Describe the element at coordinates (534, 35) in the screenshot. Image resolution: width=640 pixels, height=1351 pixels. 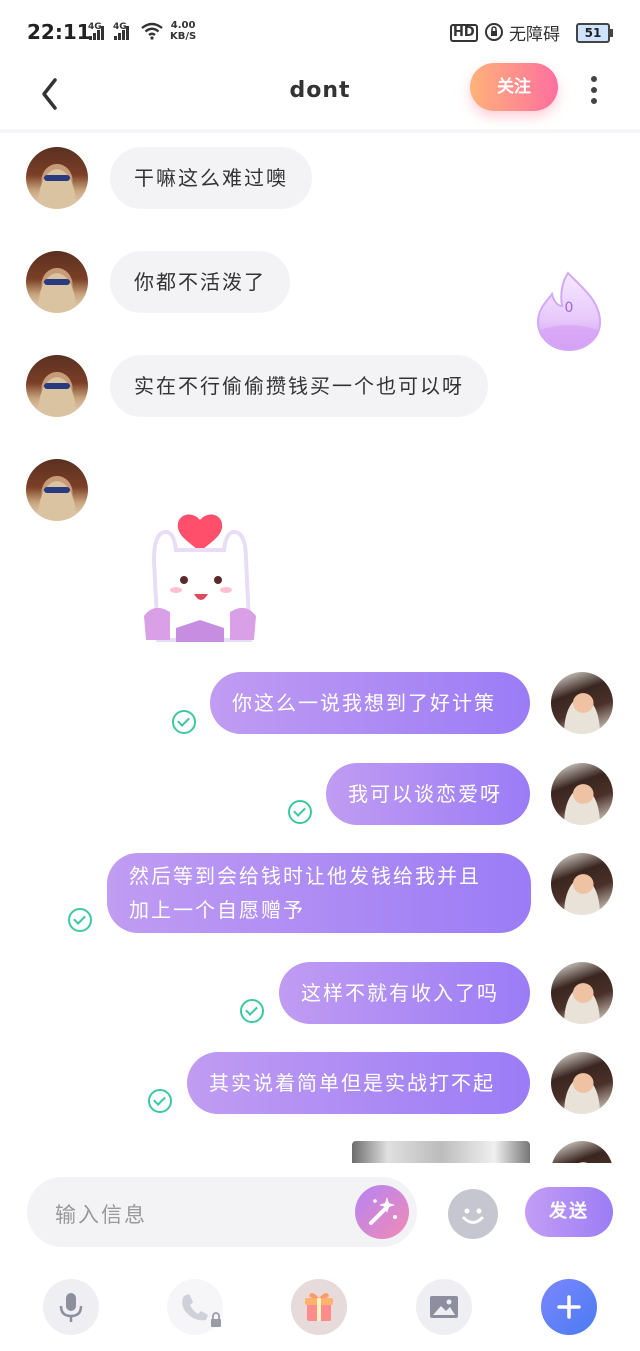
I see `accessibility-label: 无障碍` at that location.